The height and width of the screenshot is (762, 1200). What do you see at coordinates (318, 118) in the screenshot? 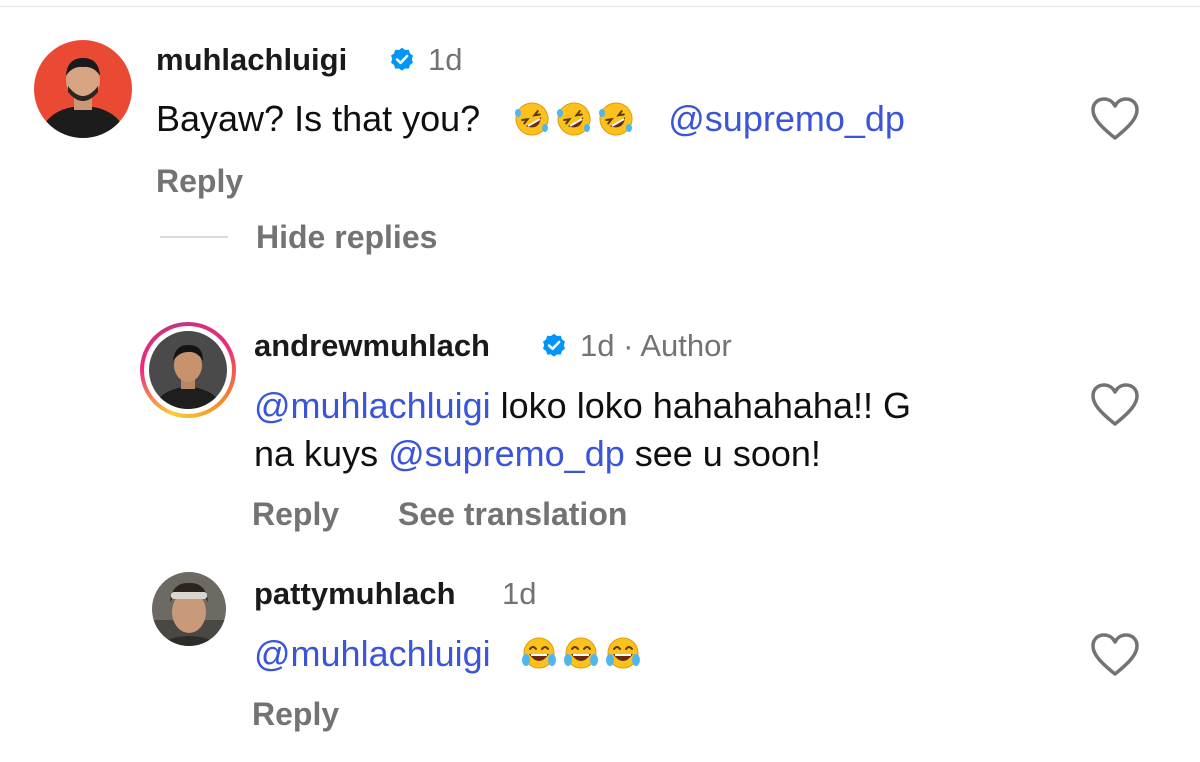
I see `comment-body: Bayaw? Is that you?` at bounding box center [318, 118].